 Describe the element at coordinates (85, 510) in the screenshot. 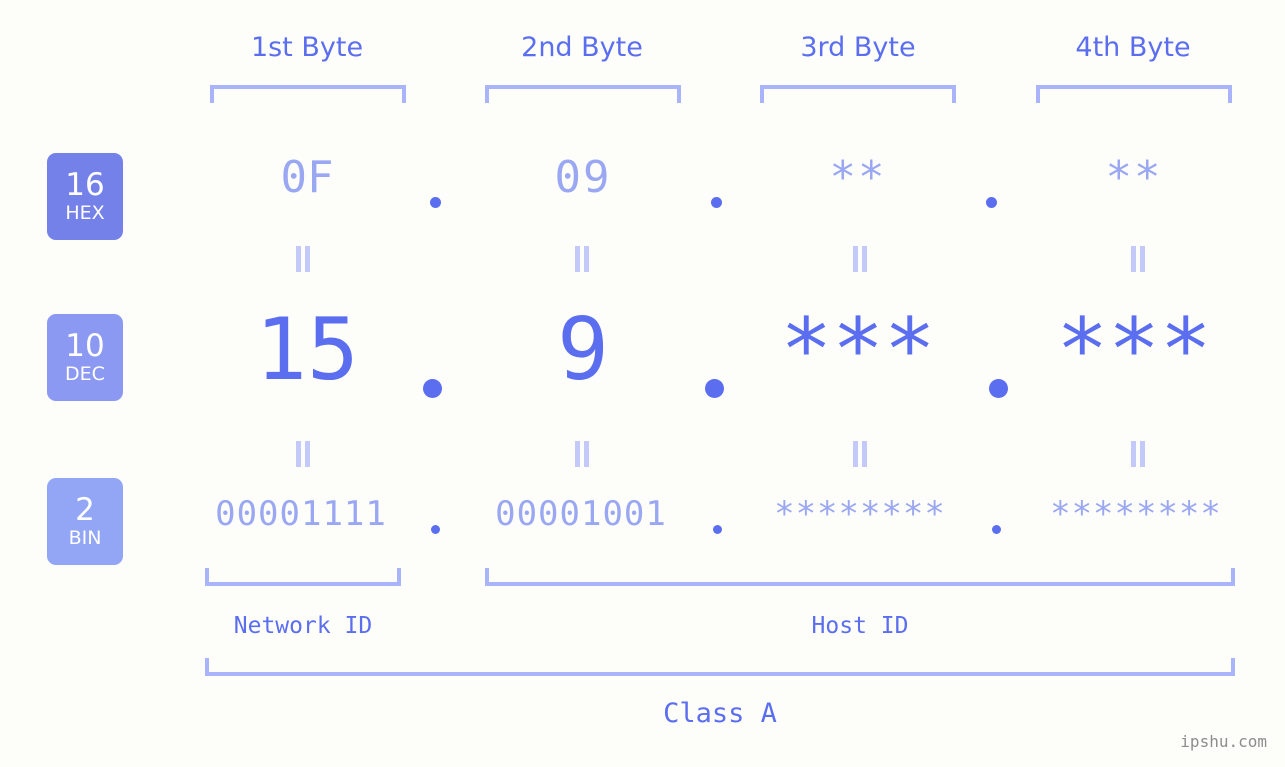

I see `base-badge-bin-number: 2` at that location.